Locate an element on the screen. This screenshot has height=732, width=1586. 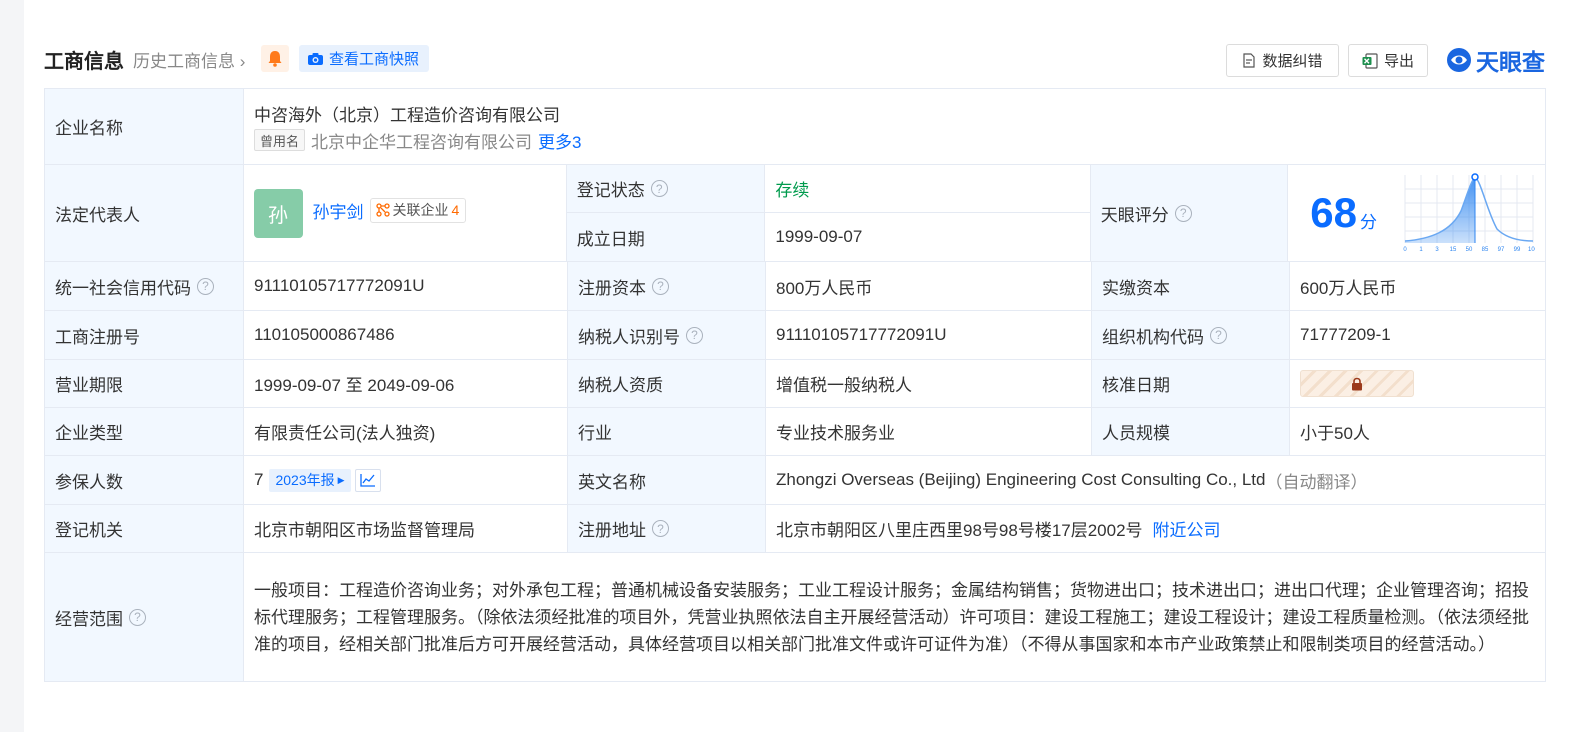
biz-reg-no-value: 110105000867486 is located at coordinates (405, 335).